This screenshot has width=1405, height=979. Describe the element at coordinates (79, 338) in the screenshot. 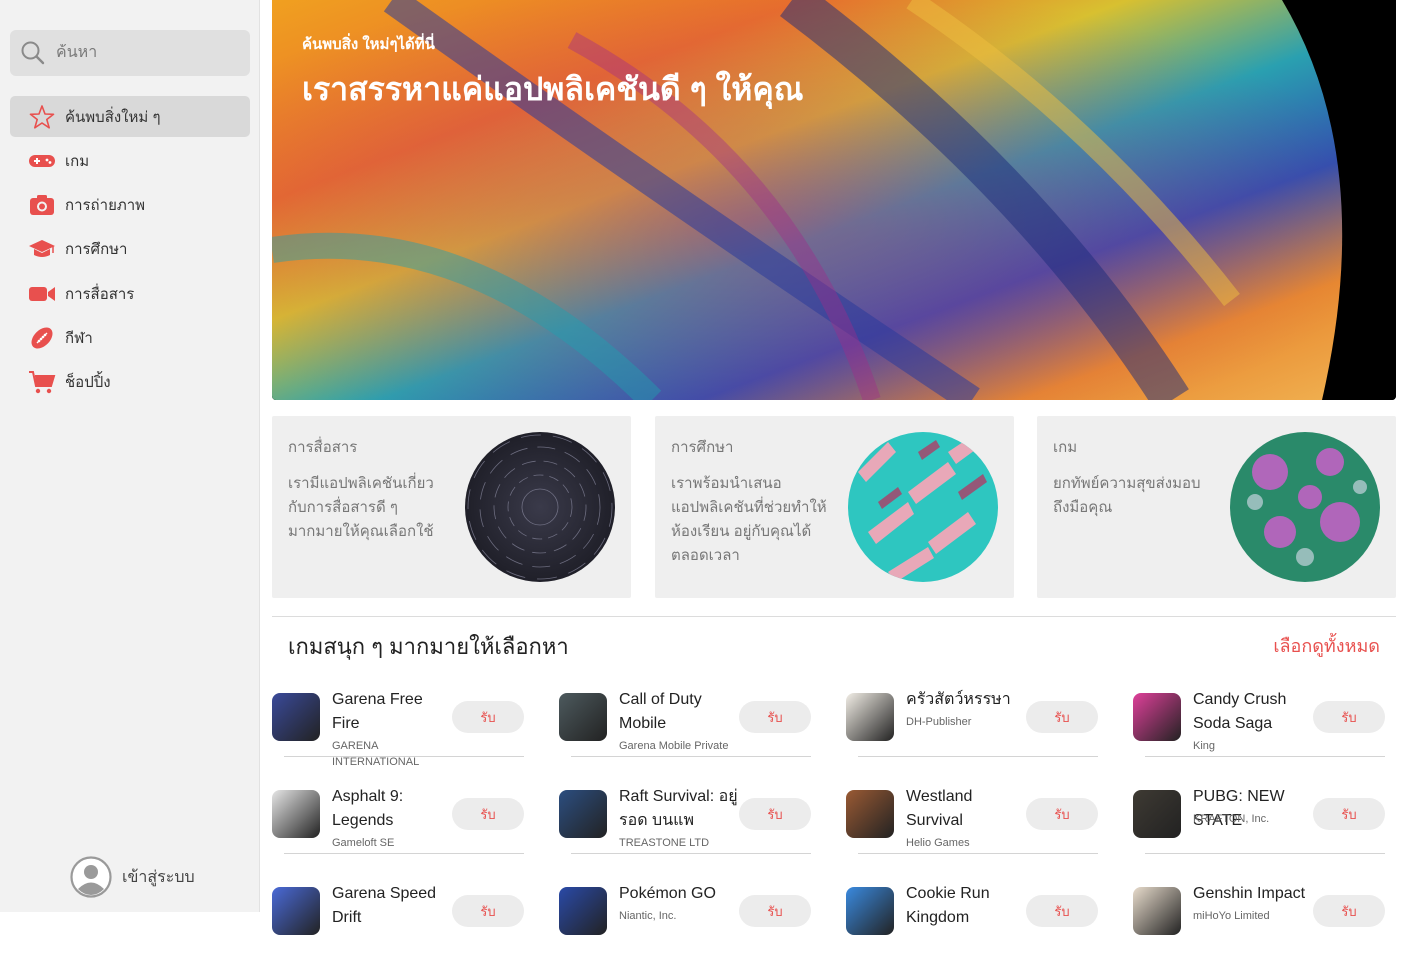

I see `sidebar-item-label: กีฬา` at that location.